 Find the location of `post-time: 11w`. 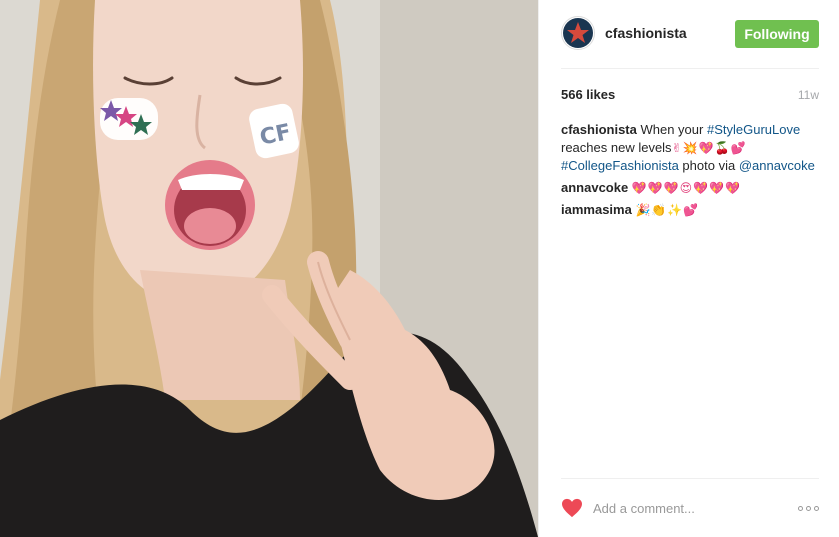

post-time: 11w is located at coordinates (808, 95).